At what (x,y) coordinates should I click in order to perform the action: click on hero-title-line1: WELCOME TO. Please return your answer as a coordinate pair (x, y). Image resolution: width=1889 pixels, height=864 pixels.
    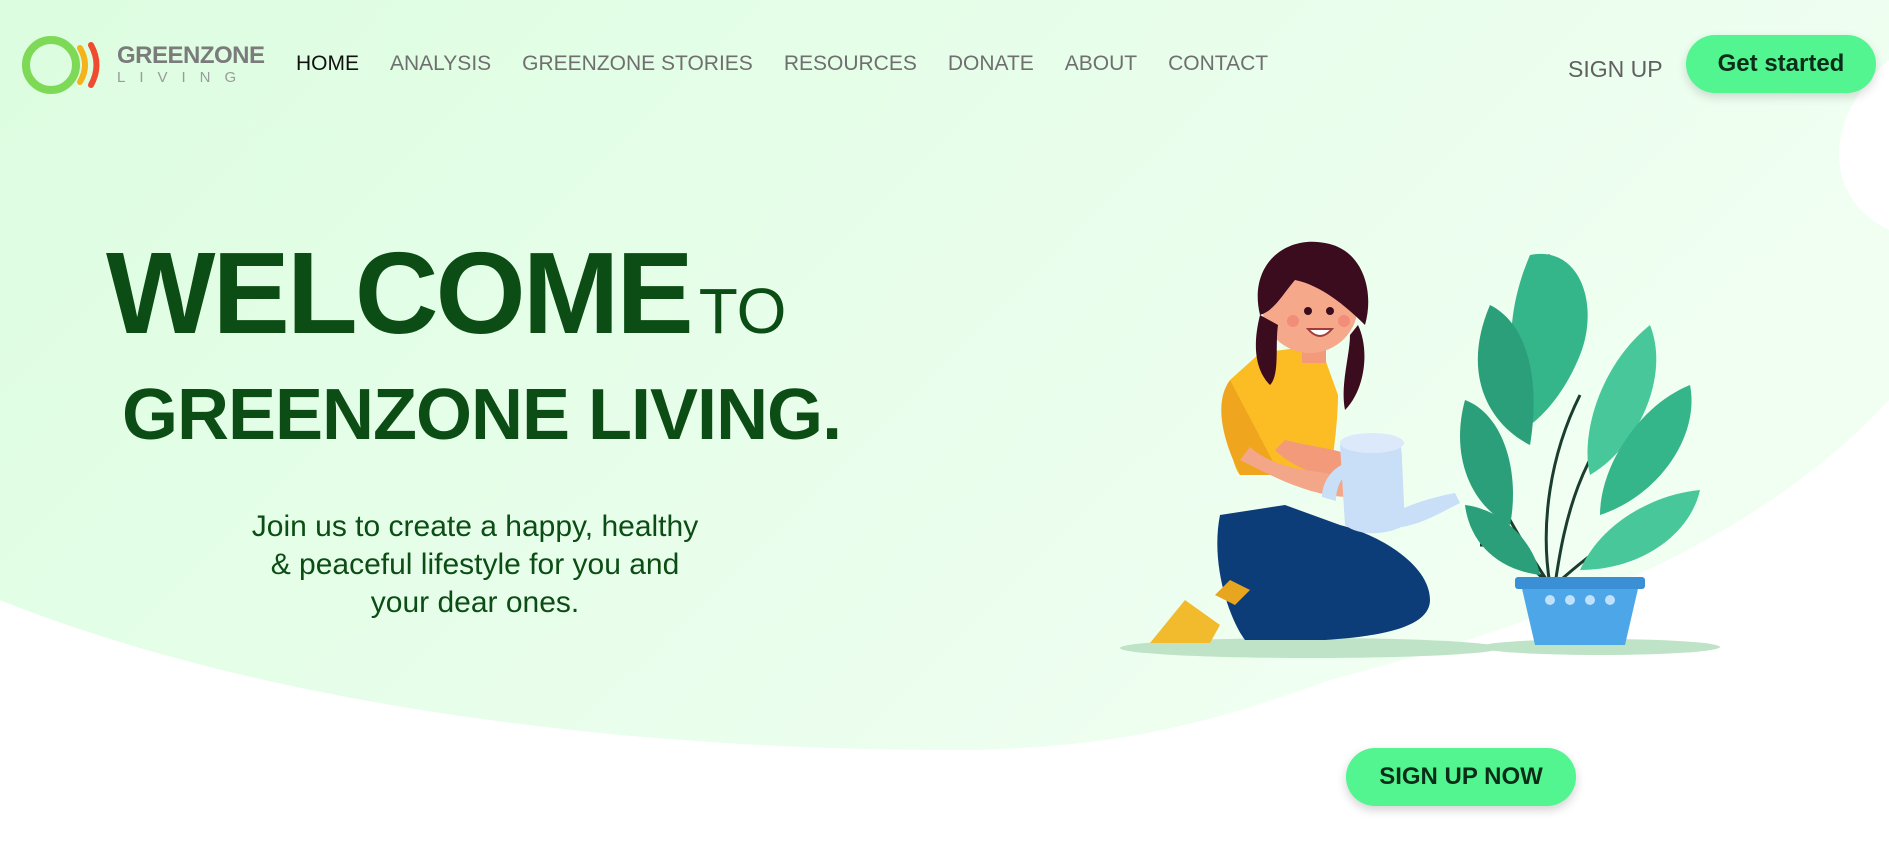
    Looking at the image, I should click on (446, 293).